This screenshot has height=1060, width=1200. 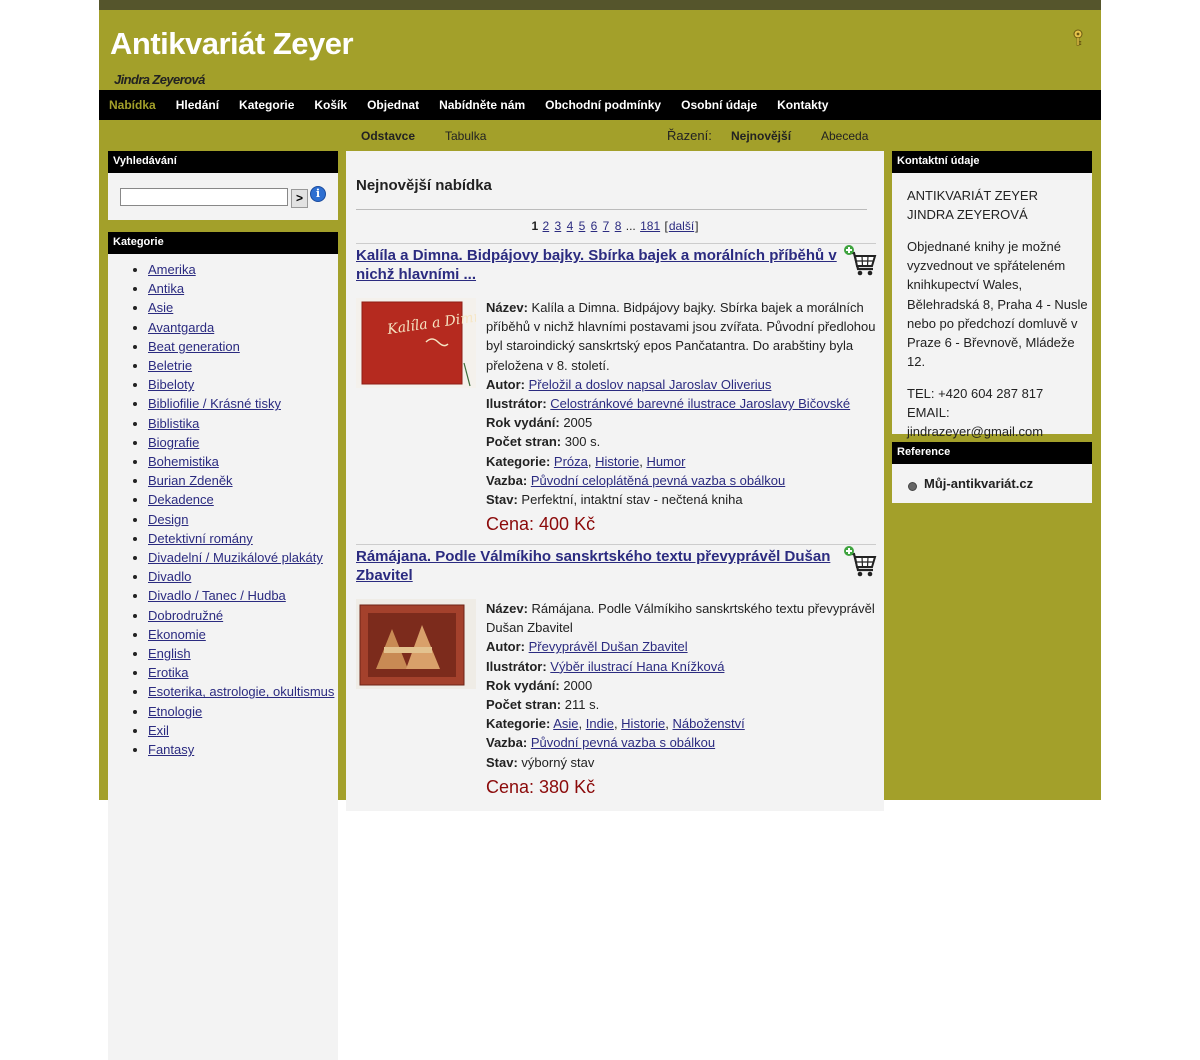 I want to click on category-item: Ekonomie, so click(x=243, y=634).